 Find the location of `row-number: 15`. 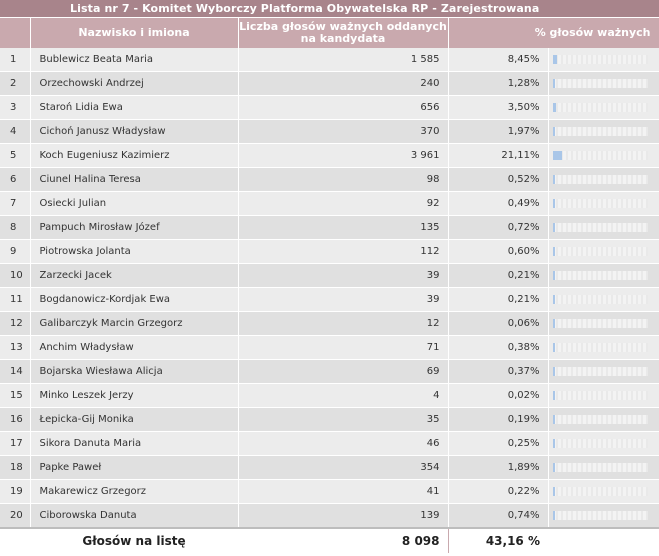

row-number: 15 is located at coordinates (15, 395).